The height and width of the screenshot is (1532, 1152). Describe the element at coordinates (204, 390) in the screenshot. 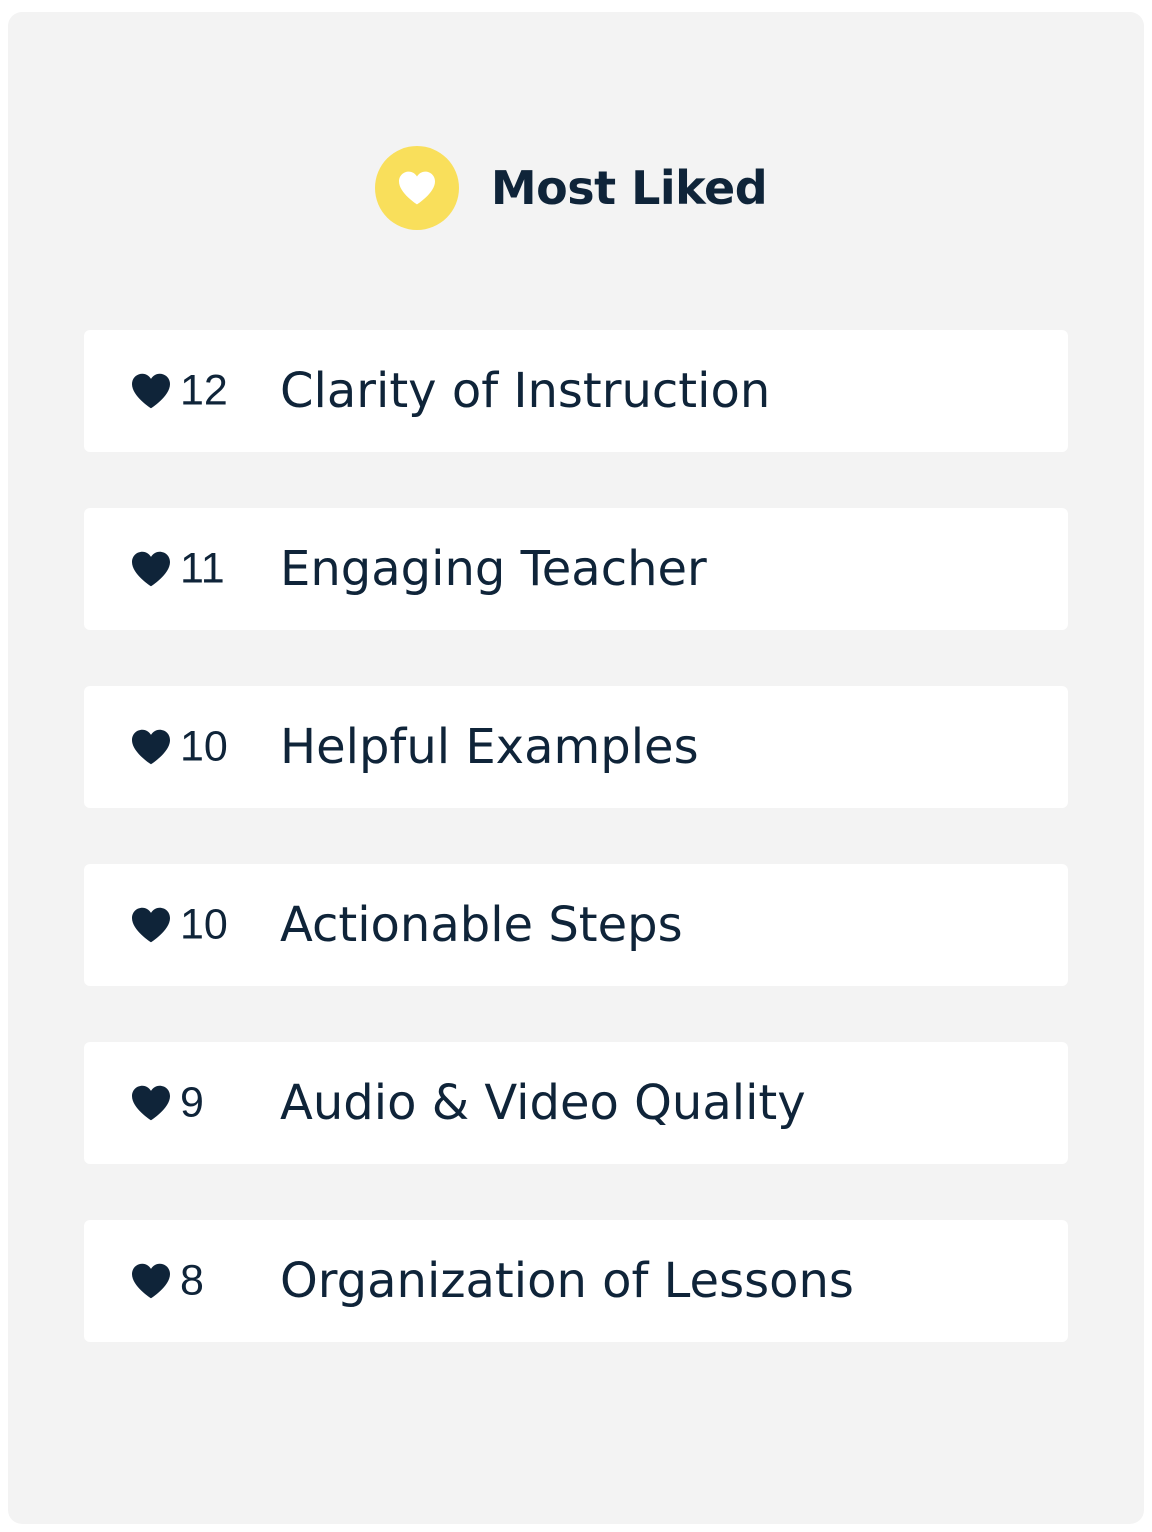

I see `like-count: 12` at that location.